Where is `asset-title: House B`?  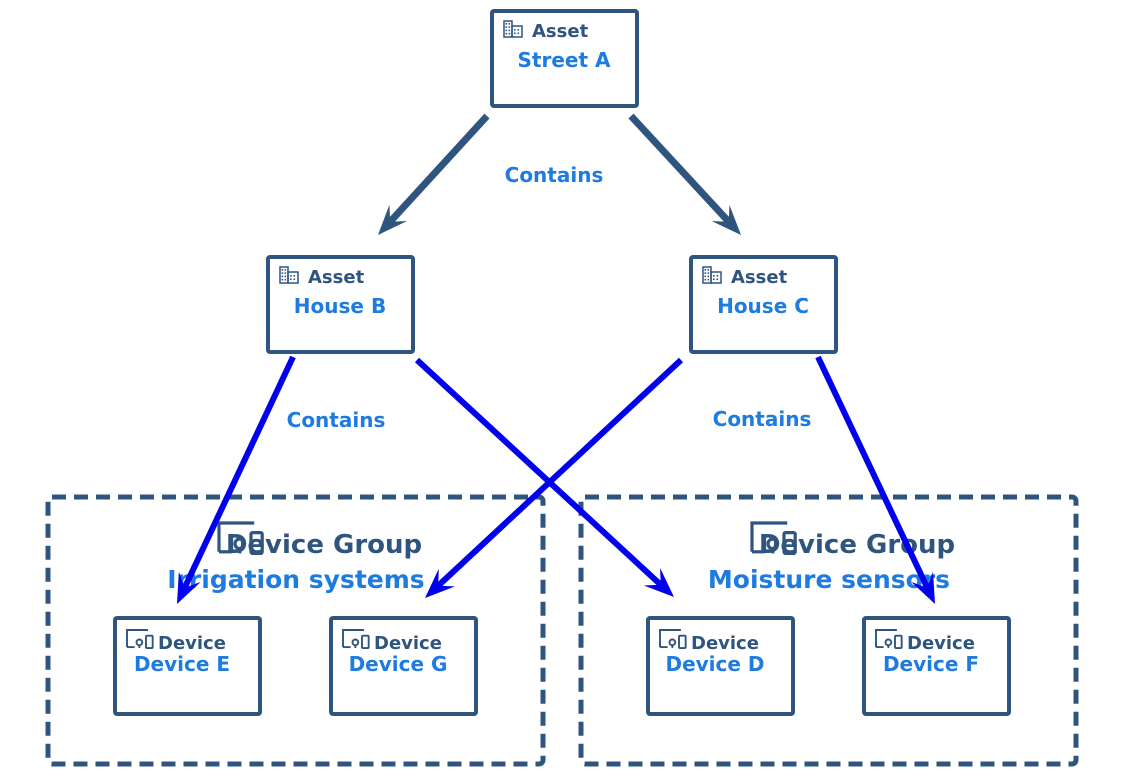
asset-title: House B is located at coordinates (340, 306).